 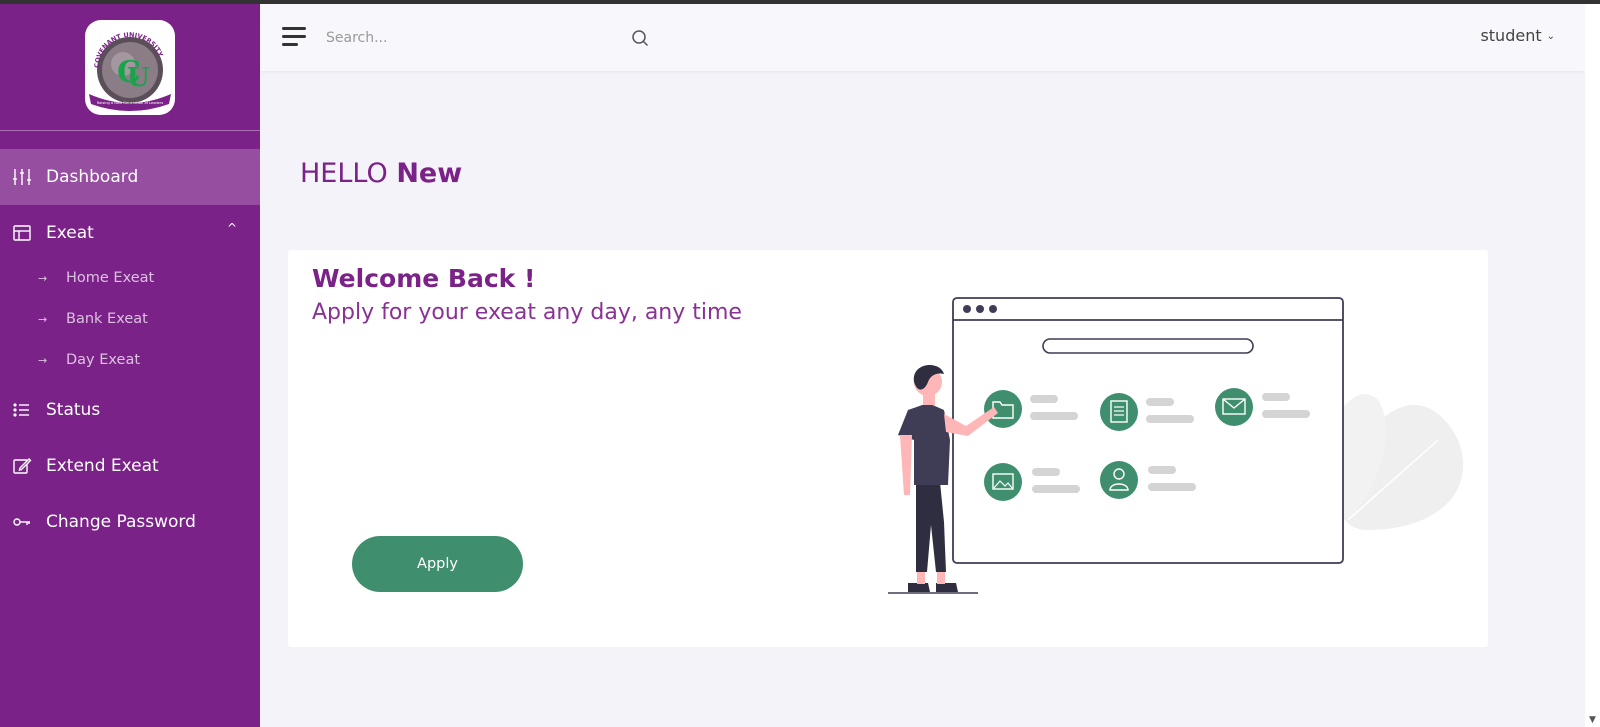 I want to click on svg-text: U, so click(x=138, y=78).